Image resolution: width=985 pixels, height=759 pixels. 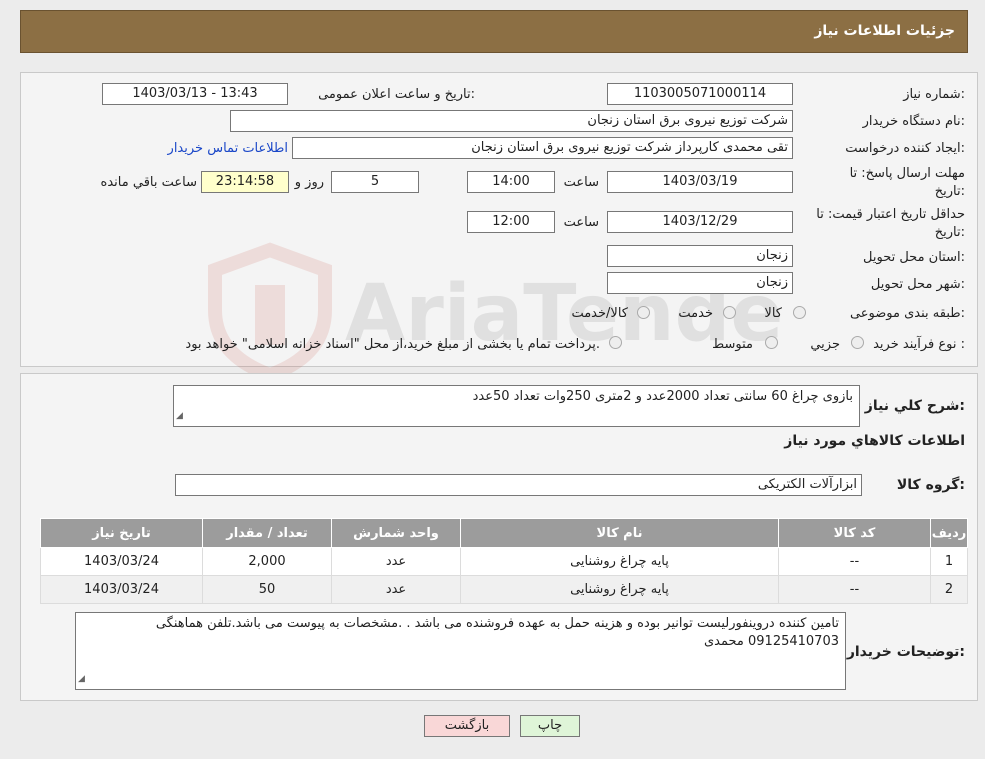 I want to click on process-minor-radio, so click(x=857, y=342).